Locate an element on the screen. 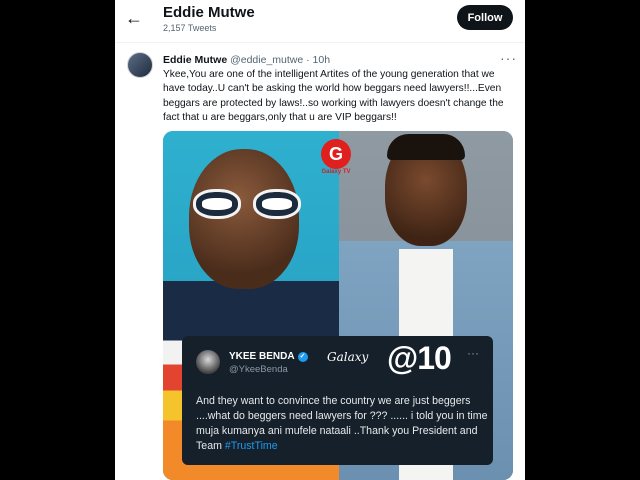 This screenshot has width=640, height=480. logo-letter: G is located at coordinates (336, 154).